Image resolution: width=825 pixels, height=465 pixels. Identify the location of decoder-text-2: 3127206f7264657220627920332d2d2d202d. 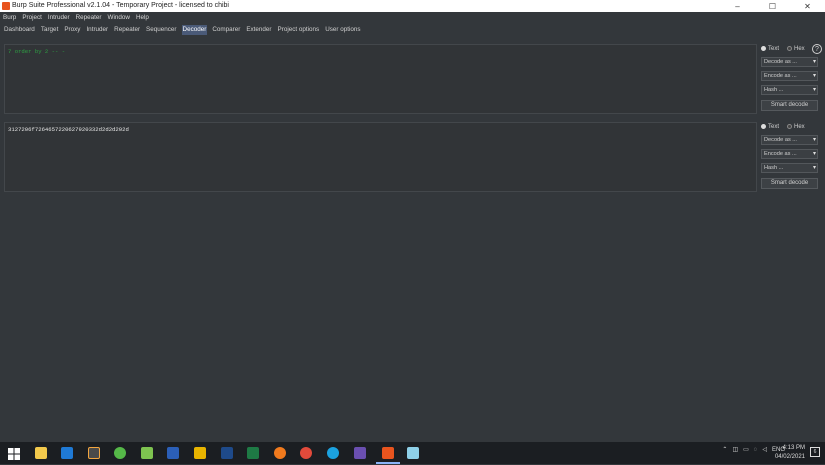
(68, 129).